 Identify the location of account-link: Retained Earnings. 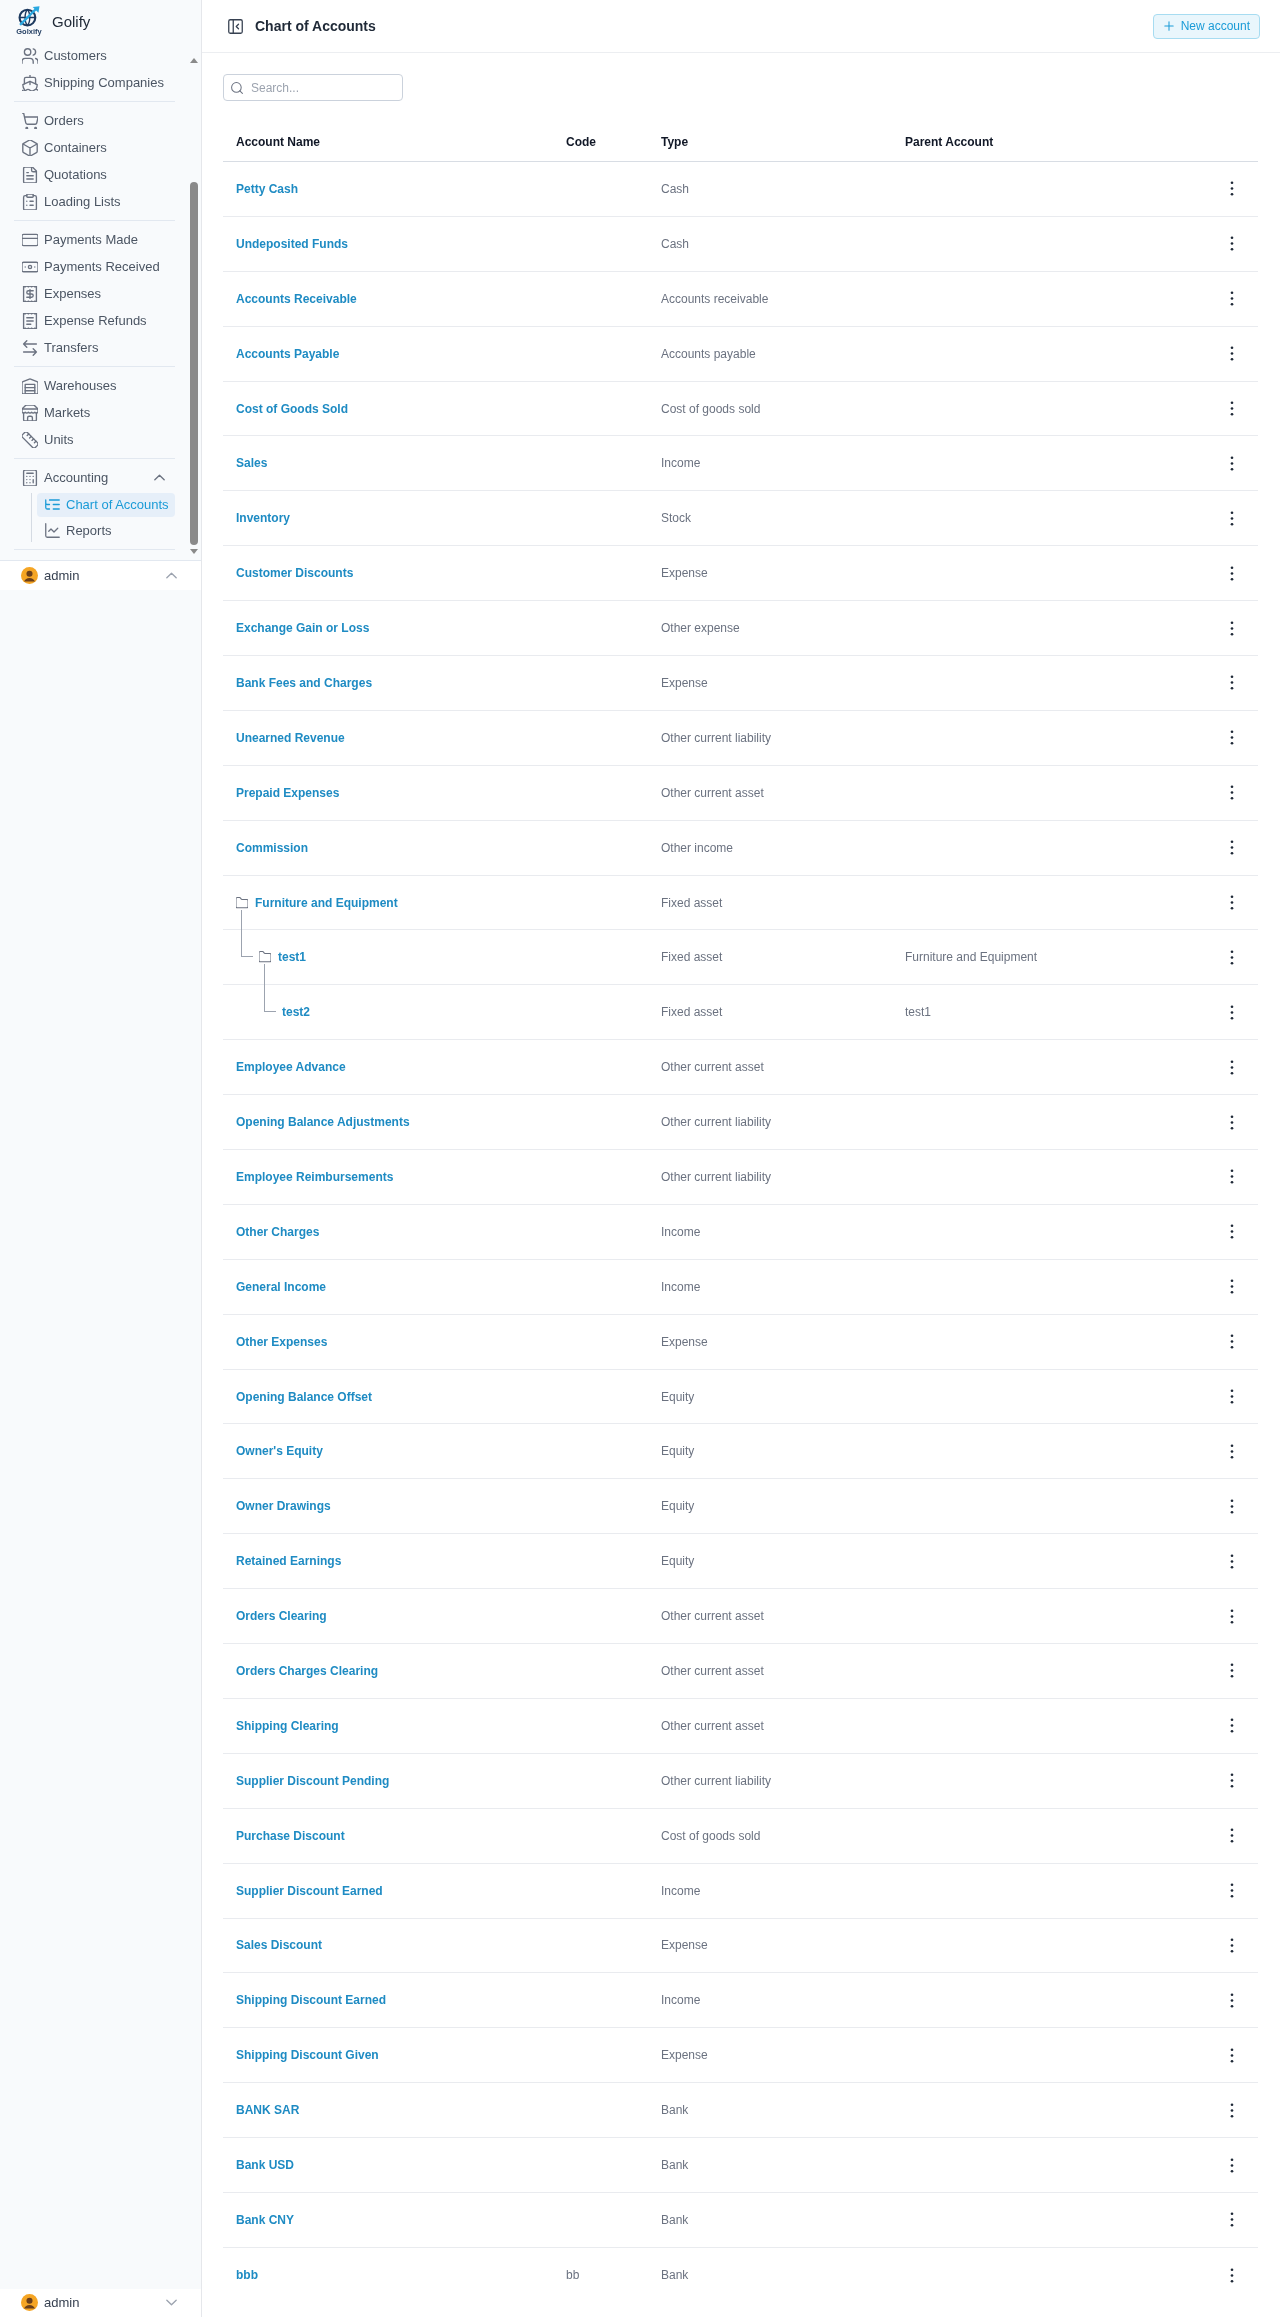
(289, 1561).